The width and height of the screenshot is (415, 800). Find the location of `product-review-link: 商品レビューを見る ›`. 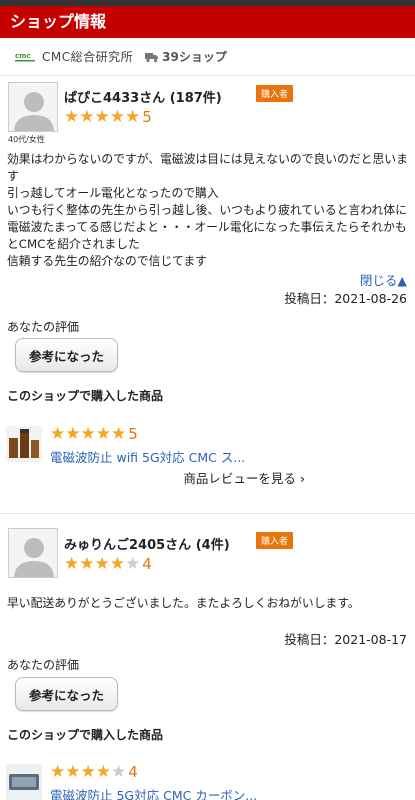

product-review-link: 商品レビューを見る › is located at coordinates (244, 477).